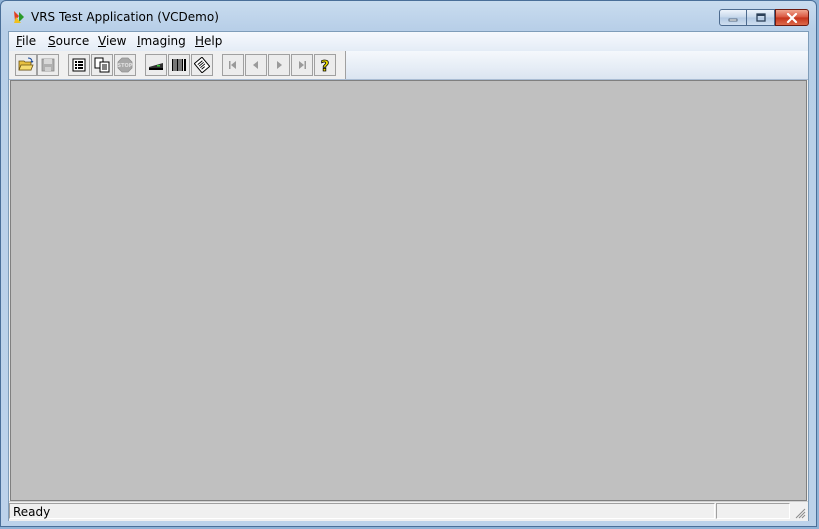 This screenshot has height=529, width=819. I want to click on properties-icon, so click(79, 65).